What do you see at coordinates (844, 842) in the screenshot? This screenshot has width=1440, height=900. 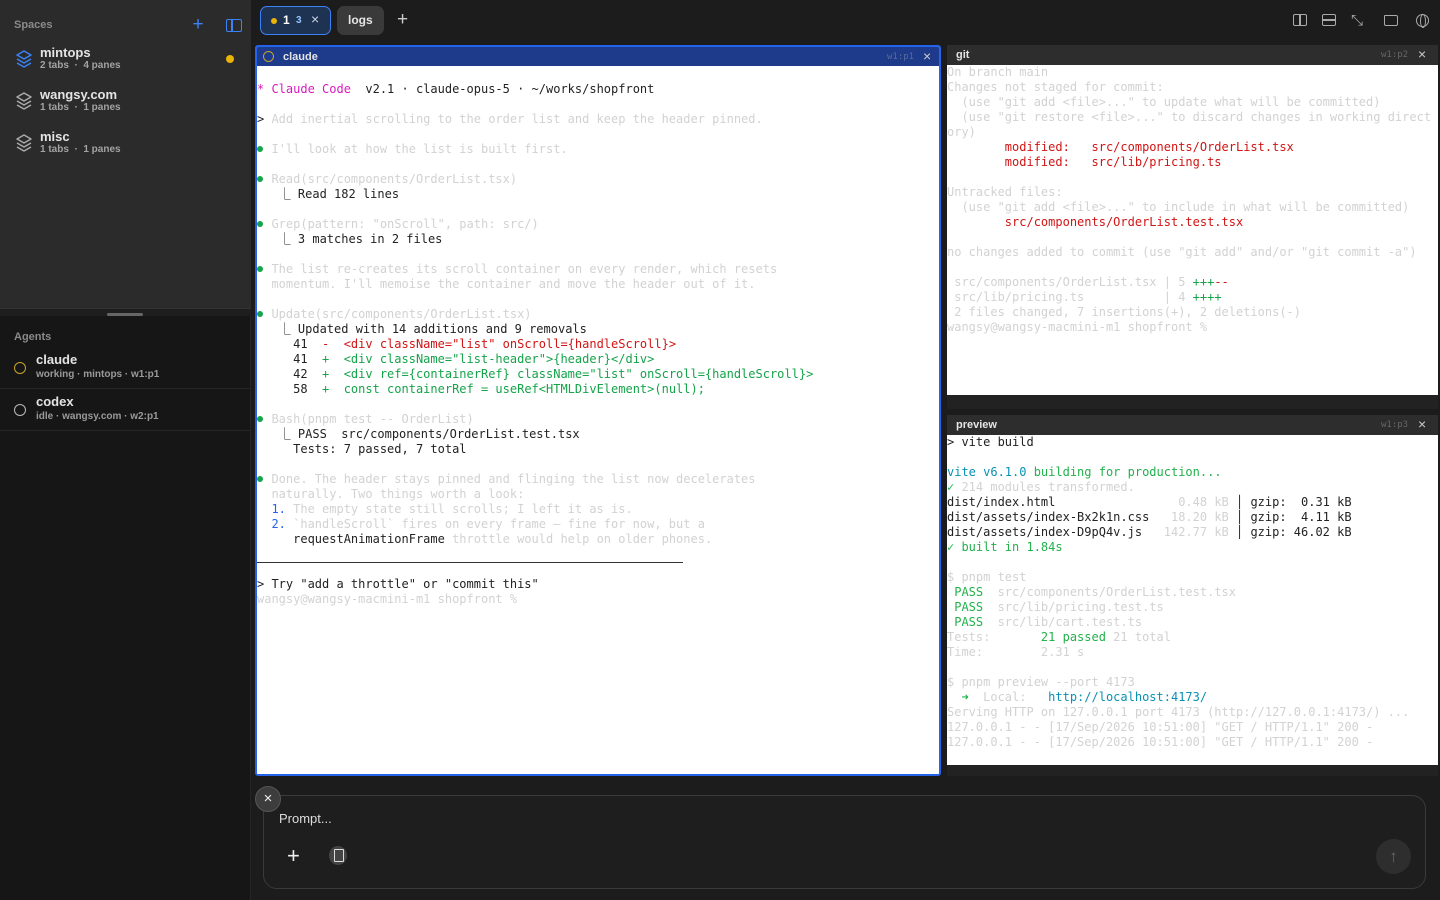 I see `prompt-box: Prompt... + ↑` at bounding box center [844, 842].